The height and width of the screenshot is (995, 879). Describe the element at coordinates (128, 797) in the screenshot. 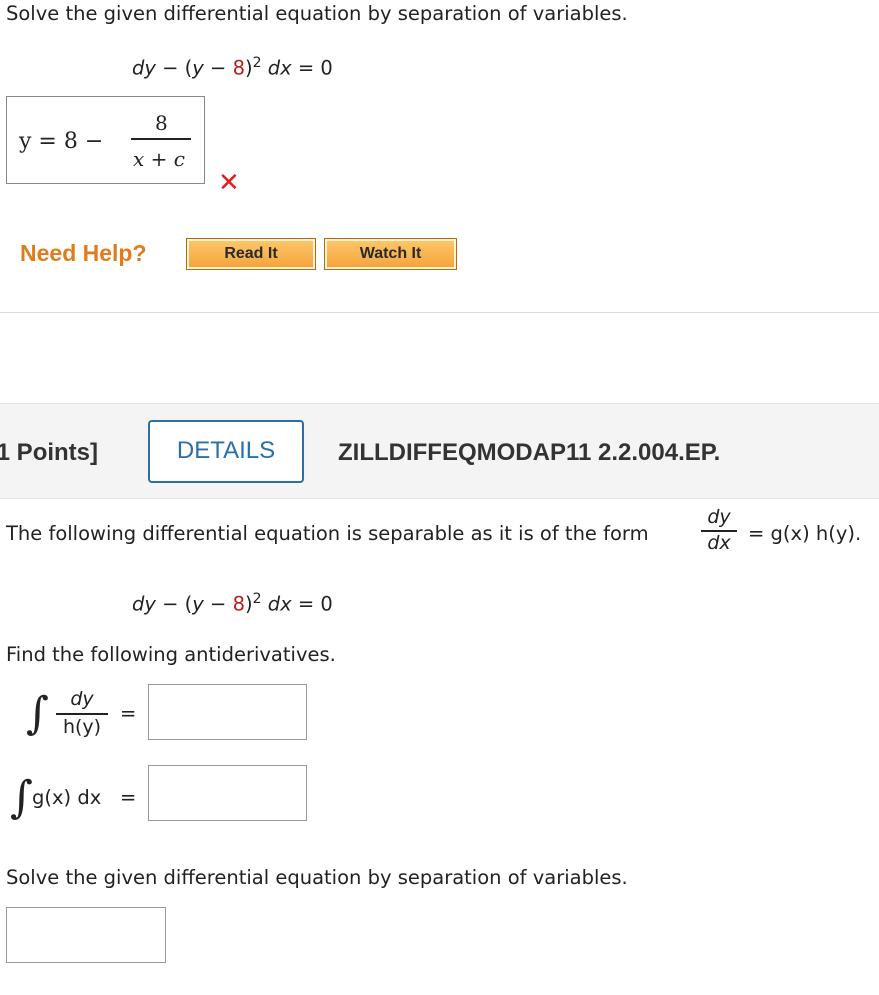

I see `equals-sign-2: =` at that location.